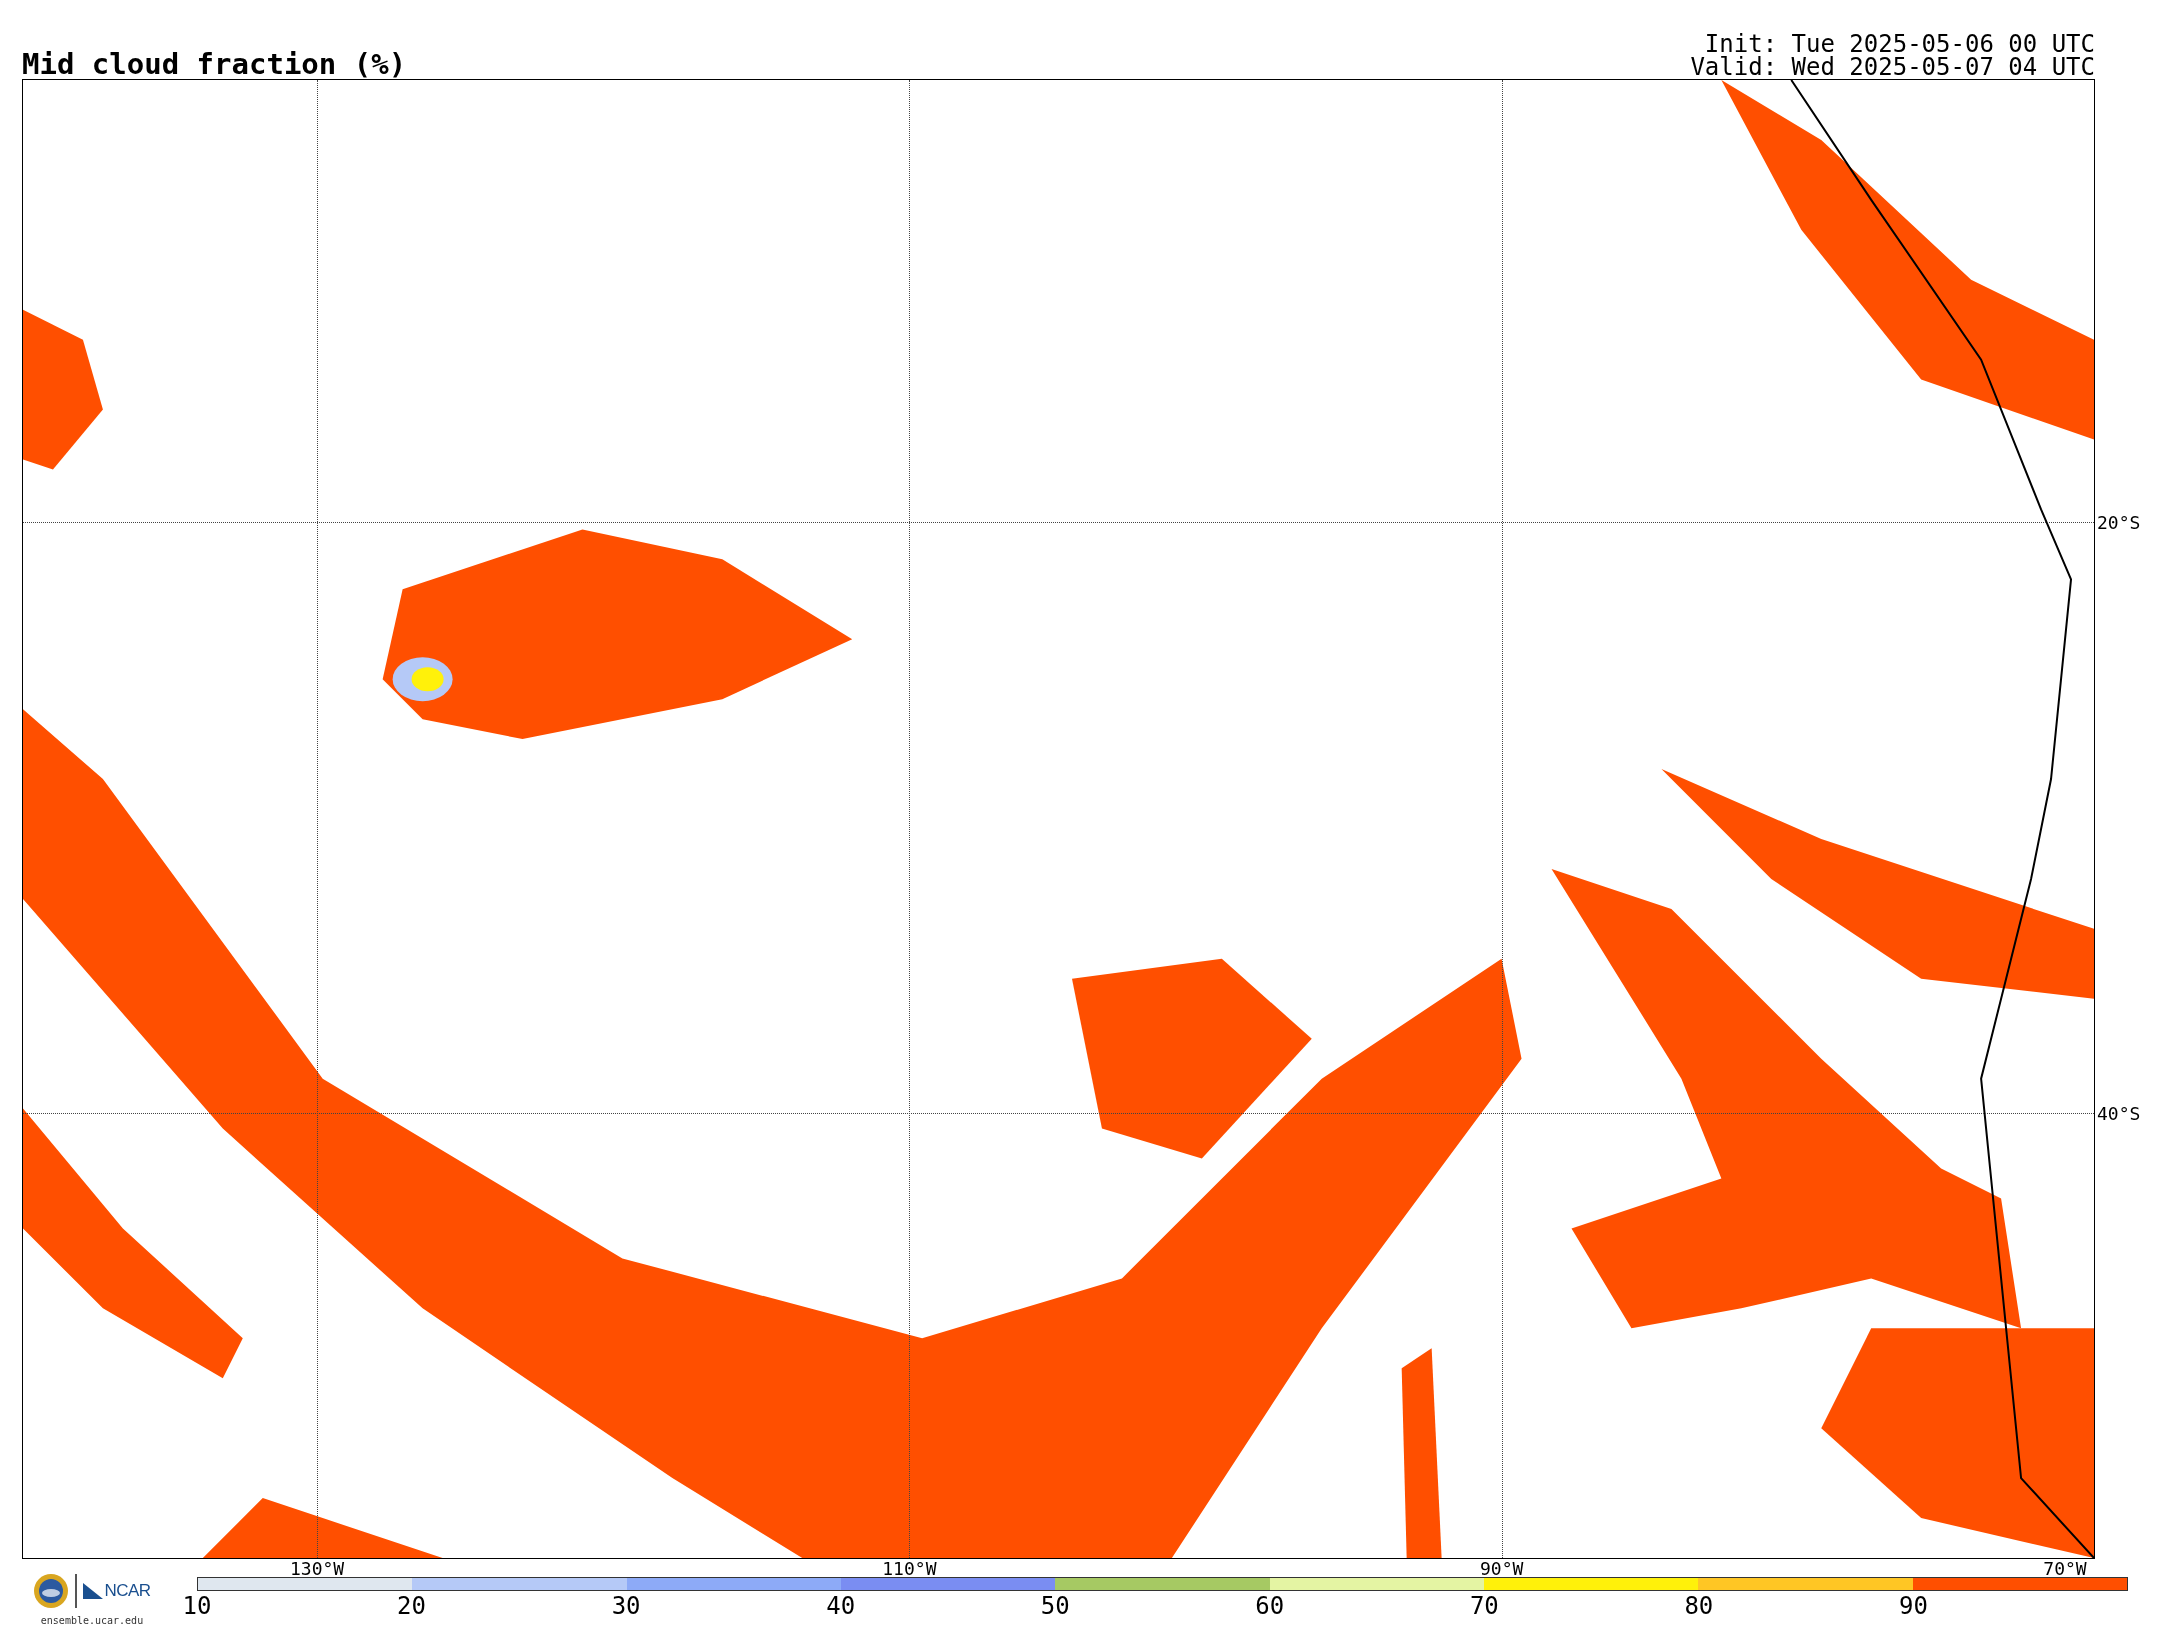  Describe the element at coordinates (93, 1591) in the screenshot. I see `ncar-logo-icon` at that location.